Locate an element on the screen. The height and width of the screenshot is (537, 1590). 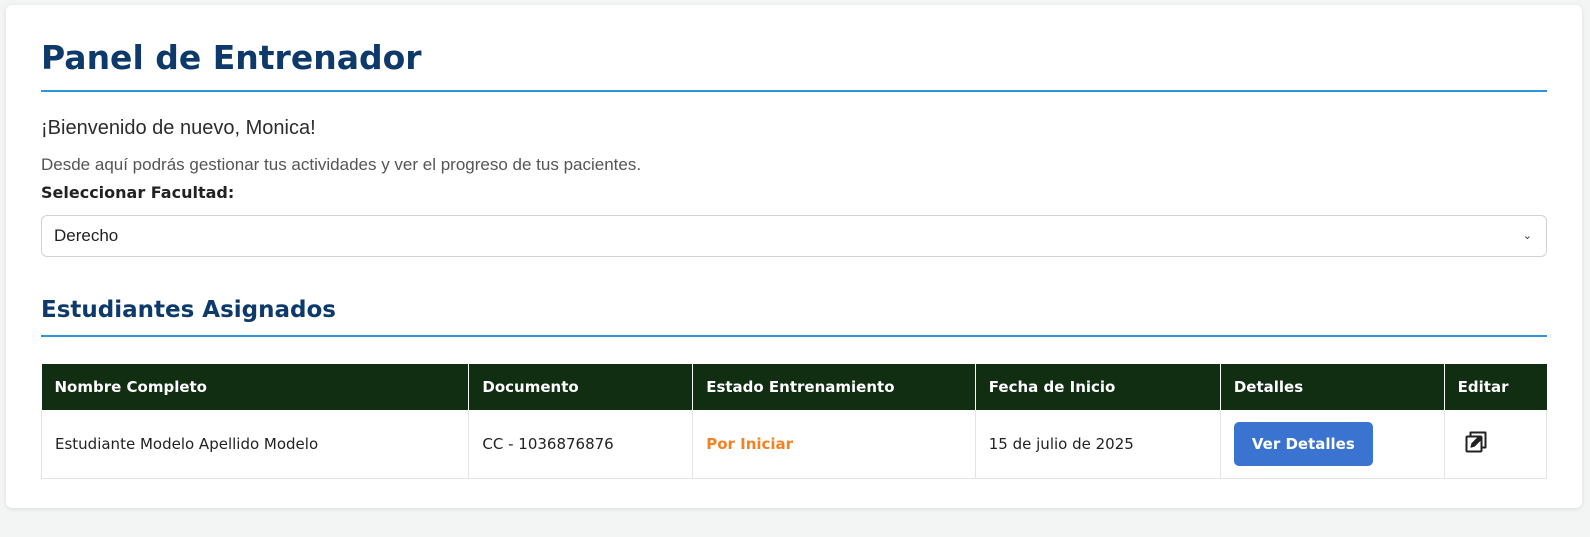
faculty-select: Derecho ⌄ is located at coordinates (794, 236).